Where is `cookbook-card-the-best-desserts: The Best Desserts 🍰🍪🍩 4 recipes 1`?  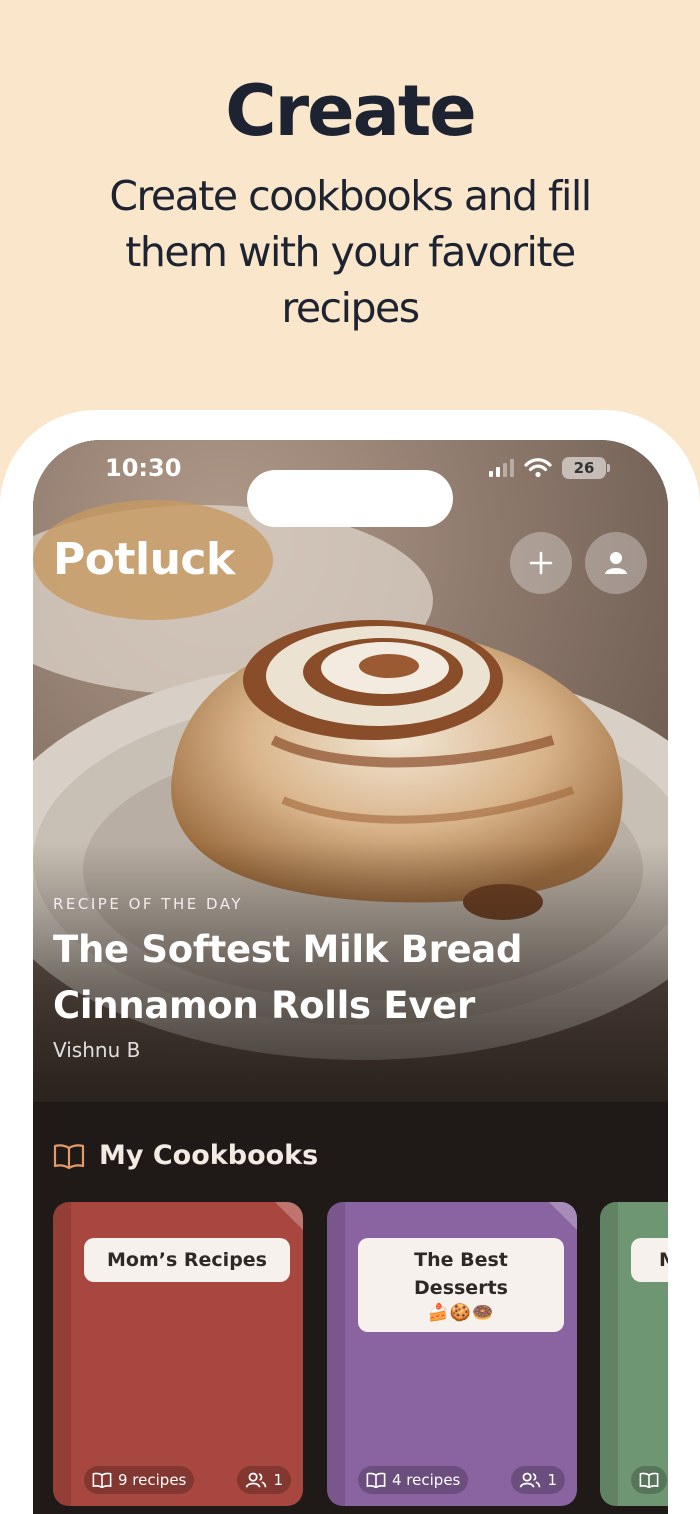 cookbook-card-the-best-desserts: The Best Desserts 🍰🍪🍩 4 recipes 1 is located at coordinates (452, 1354).